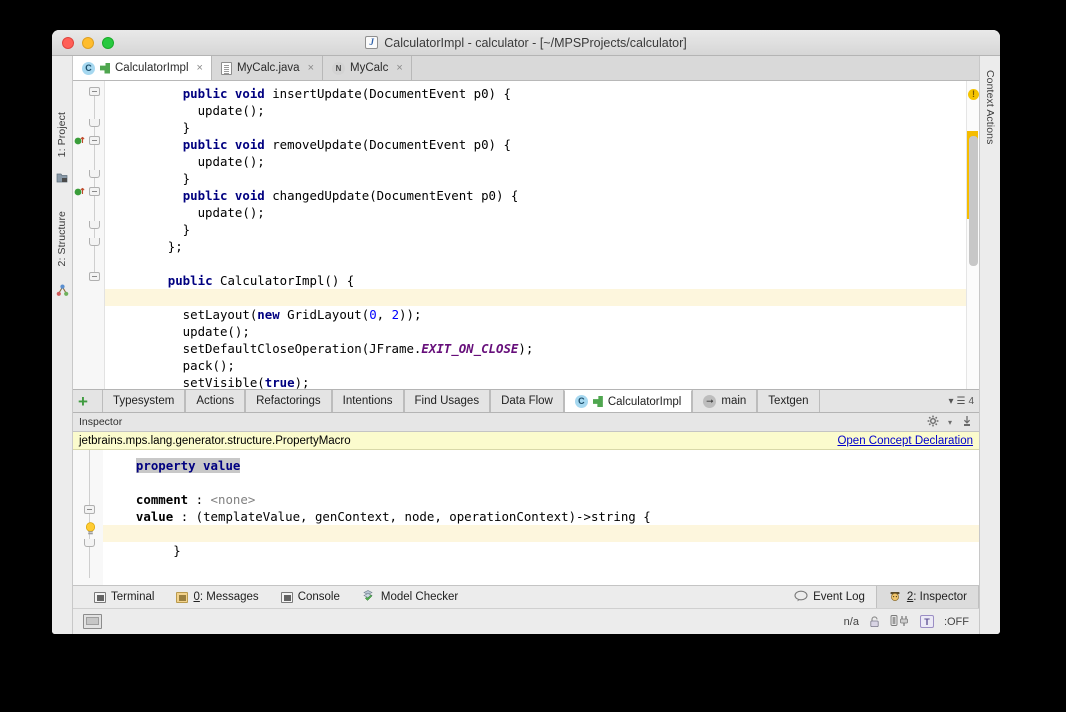  I want to click on highlighted-line, so click(541, 533).